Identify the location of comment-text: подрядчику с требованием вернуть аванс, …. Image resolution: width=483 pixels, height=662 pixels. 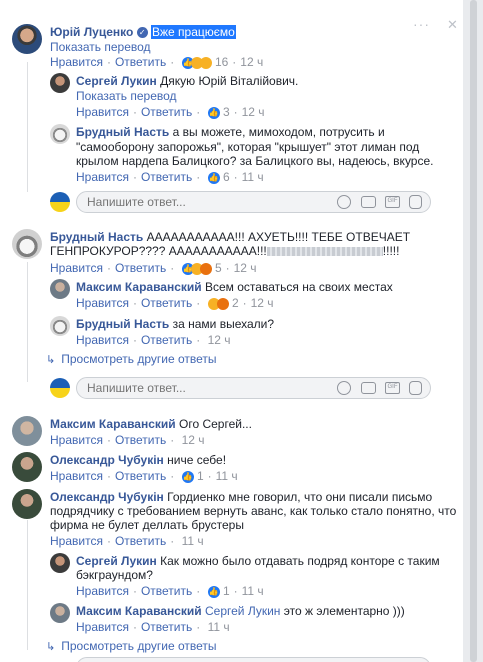
(253, 511).